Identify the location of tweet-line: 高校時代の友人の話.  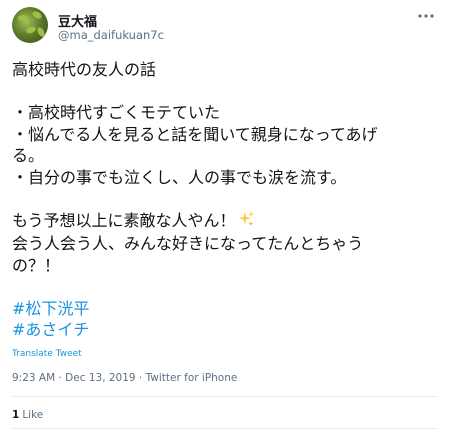
(84, 69).